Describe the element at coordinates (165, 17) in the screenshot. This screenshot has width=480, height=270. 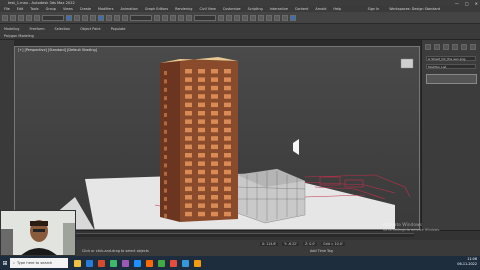
I see `snaps-toggle-icon` at that location.